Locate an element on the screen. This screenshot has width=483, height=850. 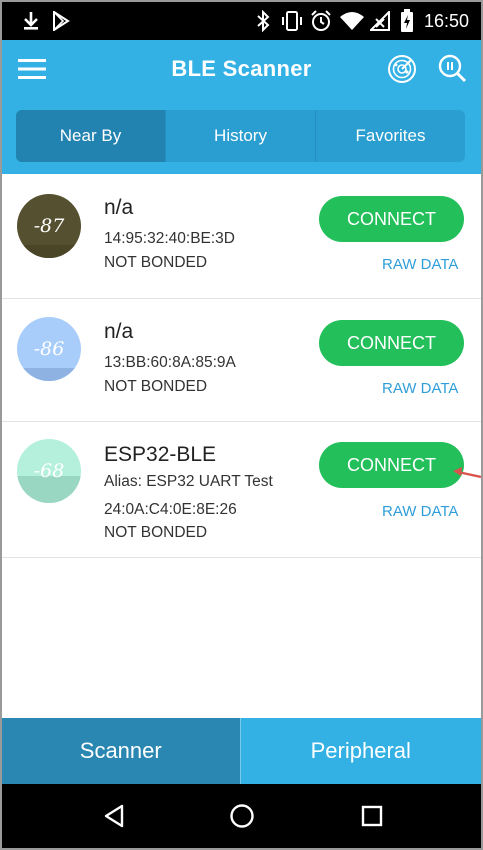
system-nav-bar is located at coordinates (241, 816).